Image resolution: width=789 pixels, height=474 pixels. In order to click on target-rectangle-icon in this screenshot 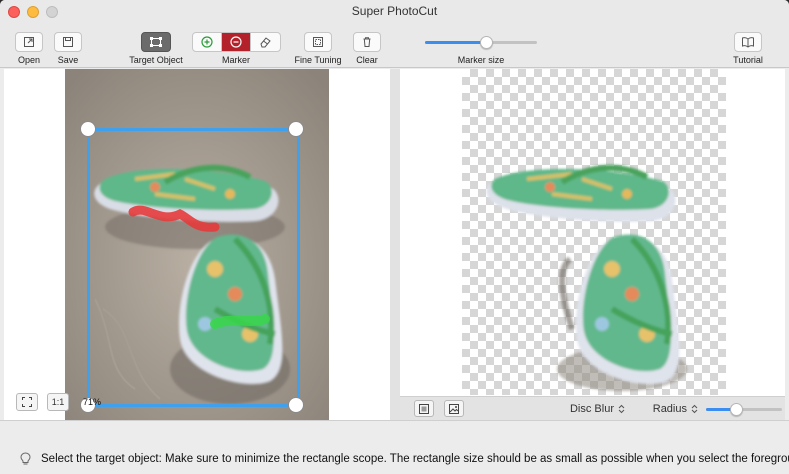, I will do `click(156, 42)`.